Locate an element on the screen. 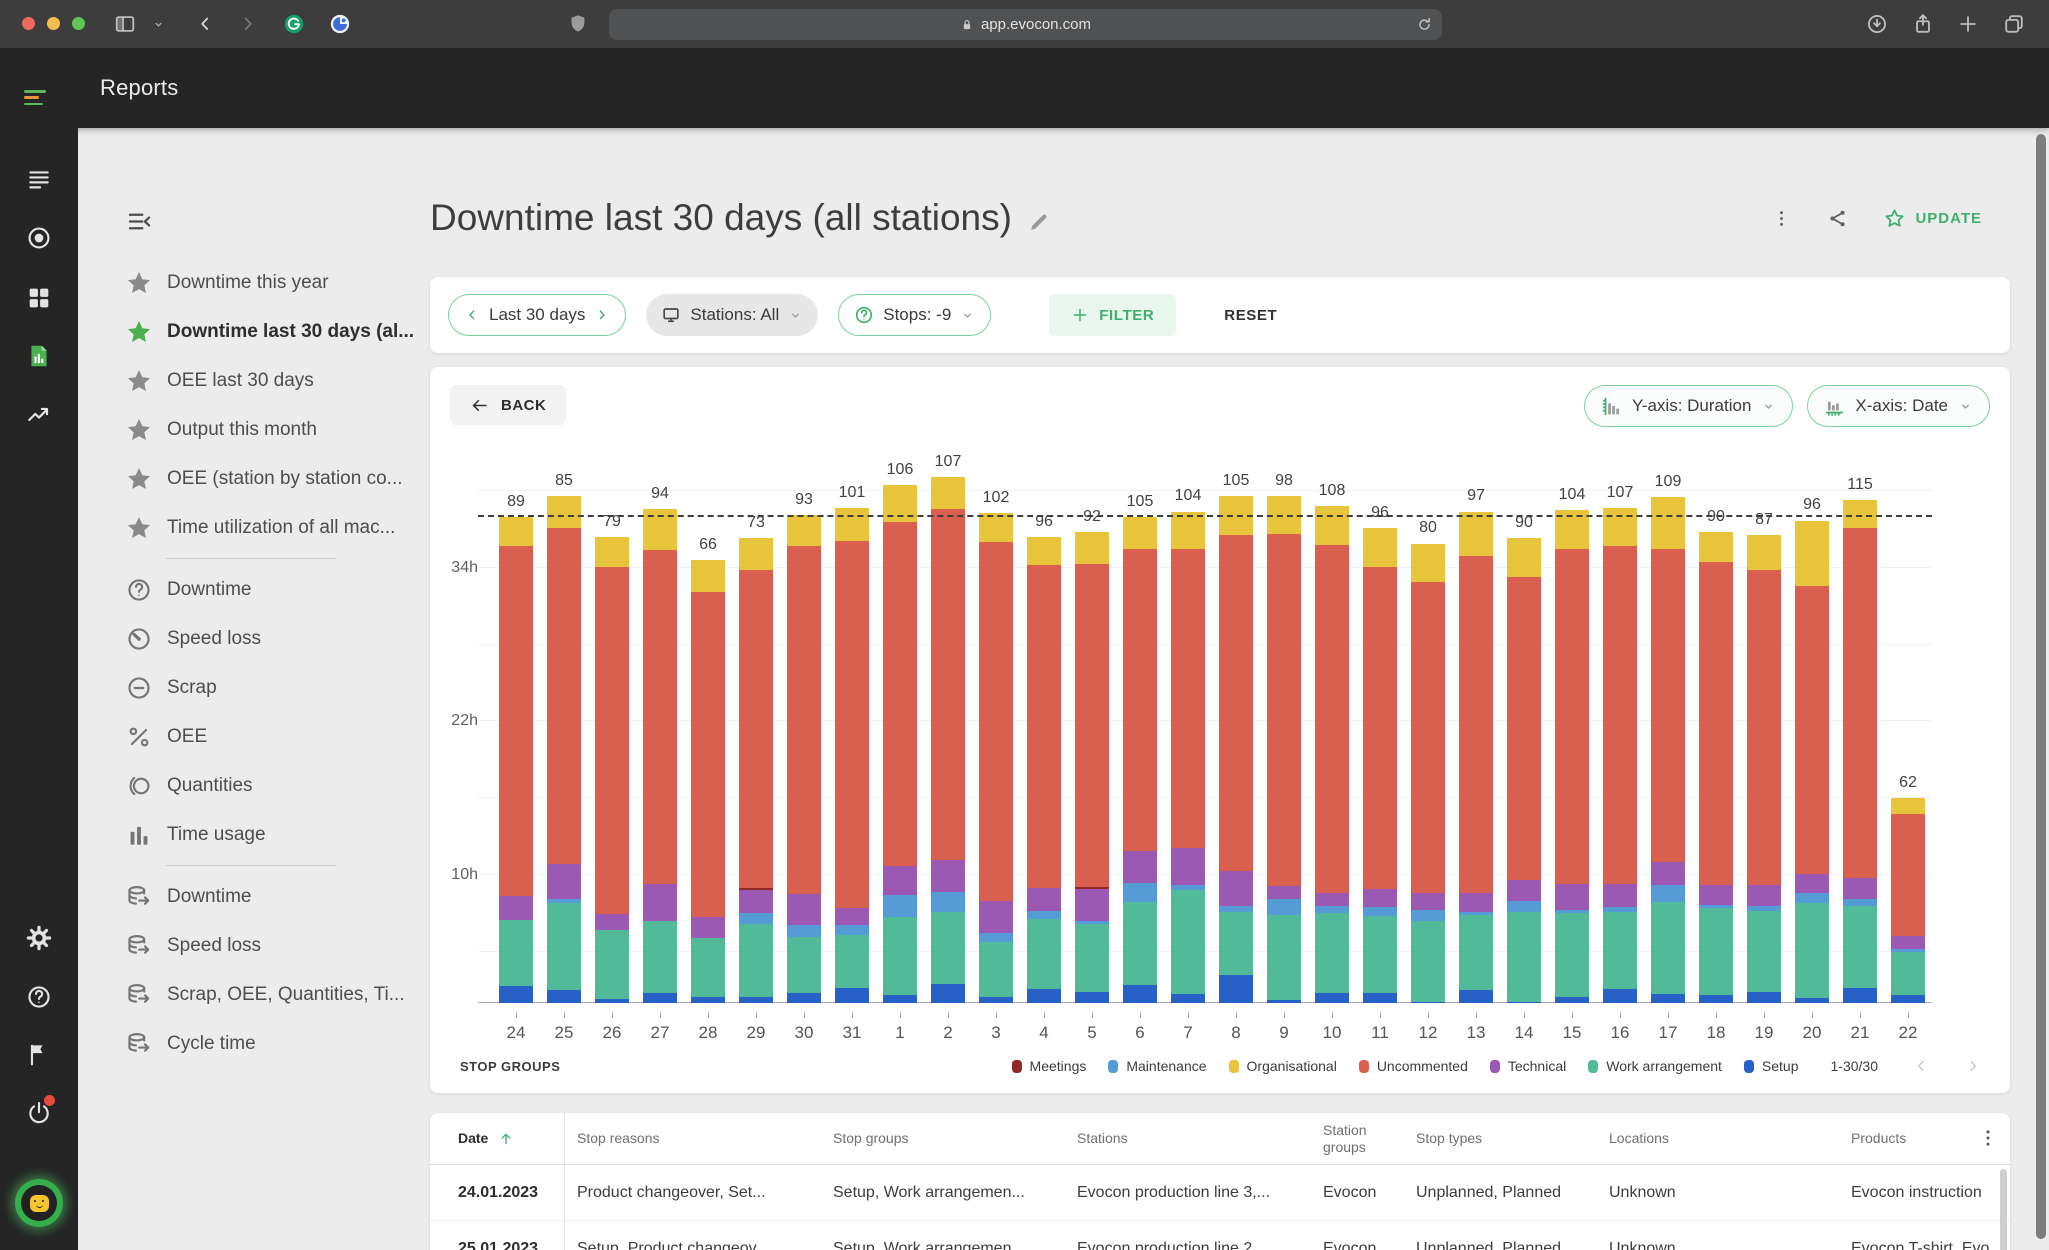 The height and width of the screenshot is (1250, 2049). back-icon is located at coordinates (205, 24).